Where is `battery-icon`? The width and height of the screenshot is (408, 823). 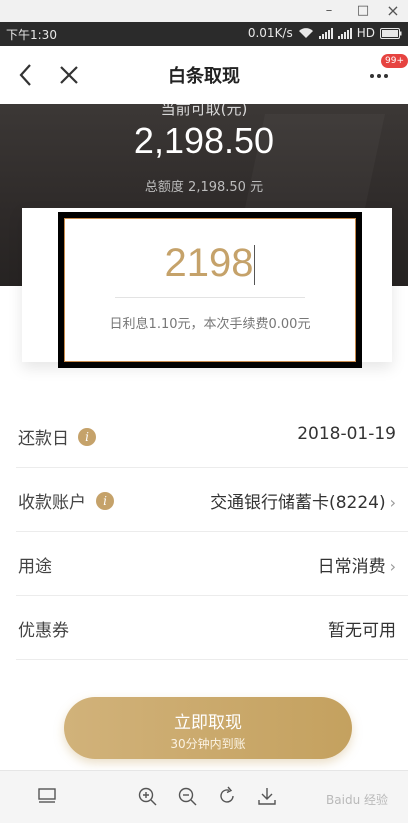 battery-icon is located at coordinates (391, 33).